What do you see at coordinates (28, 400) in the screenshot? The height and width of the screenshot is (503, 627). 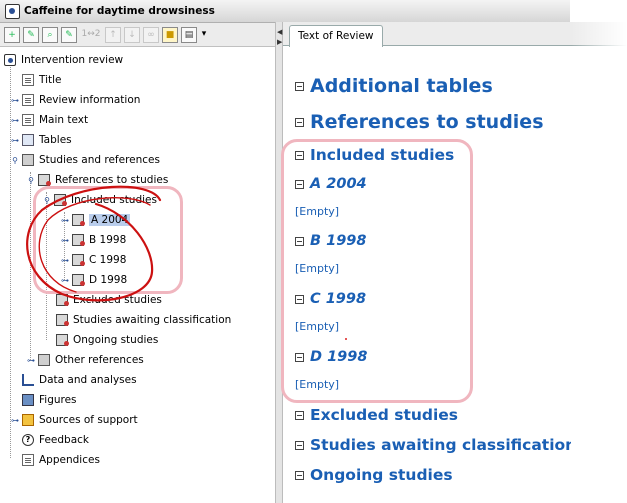 I see `figure-icon` at bounding box center [28, 400].